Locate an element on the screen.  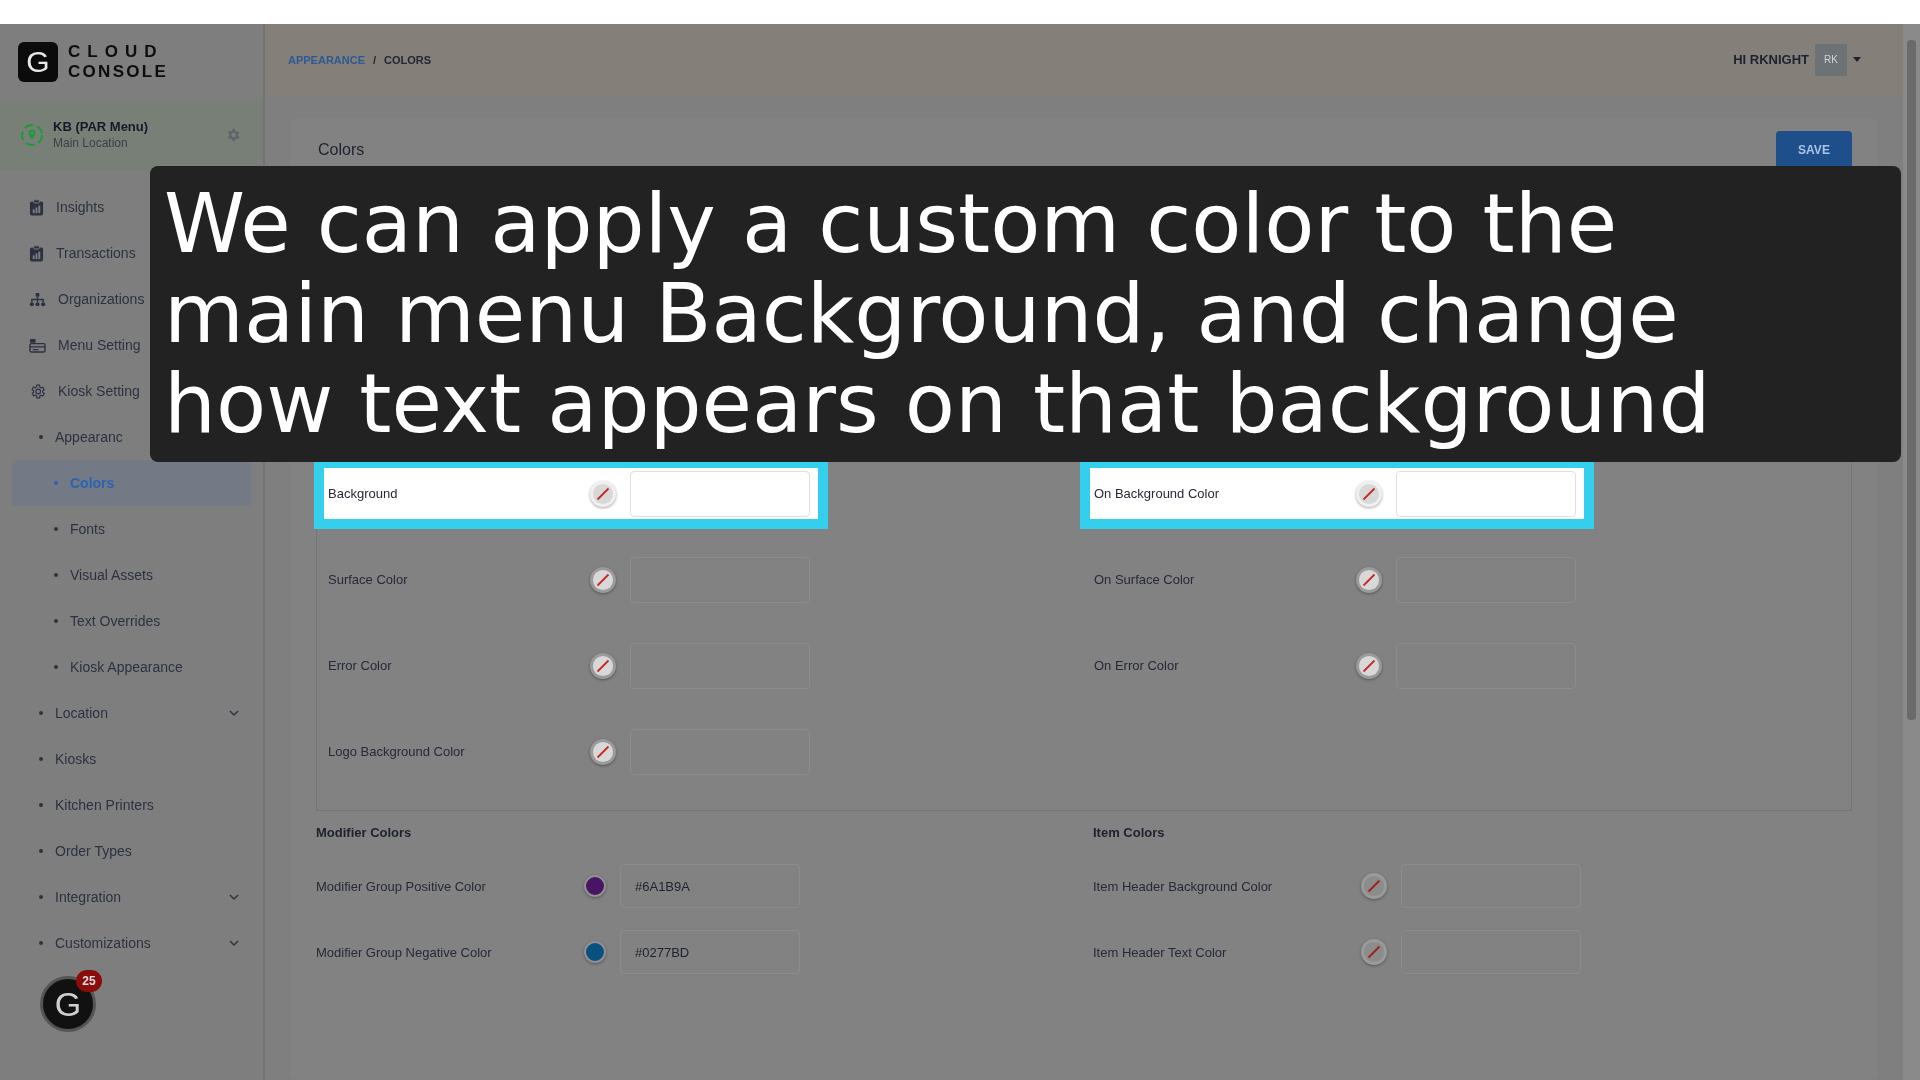
caret-icon is located at coordinates (1857, 59).